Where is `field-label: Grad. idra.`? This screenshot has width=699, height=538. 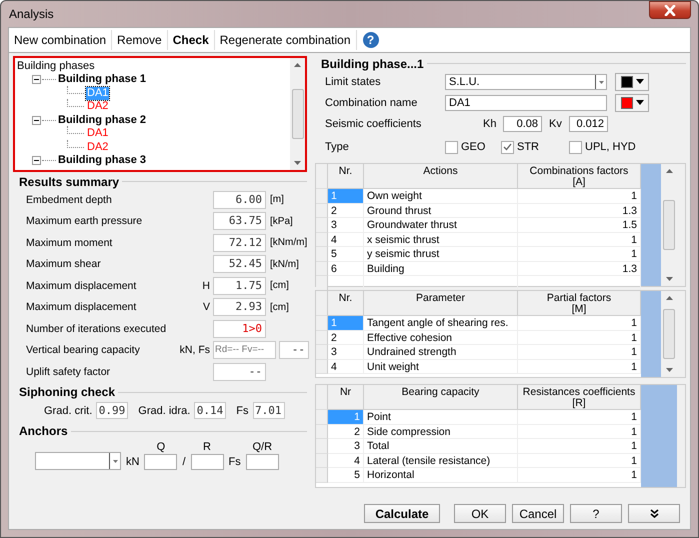 field-label: Grad. idra. is located at coordinates (164, 410).